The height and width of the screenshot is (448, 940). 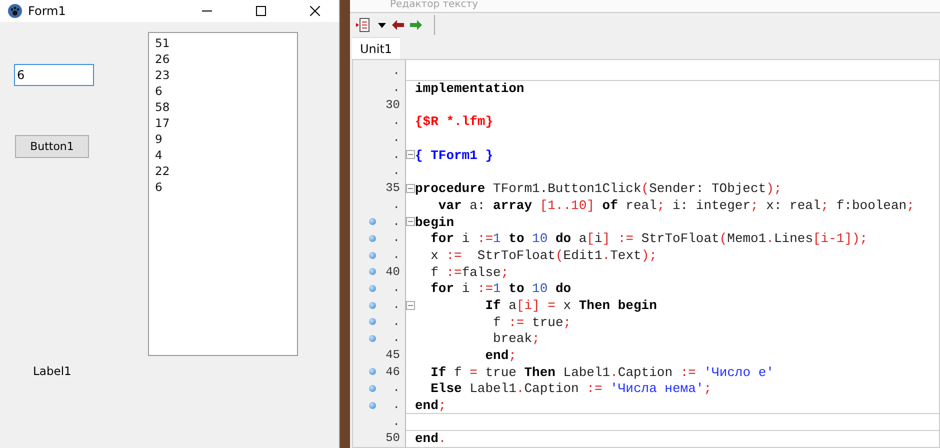 What do you see at coordinates (543, 255) in the screenshot?
I see `code-line: x := StrToFloat(Edit1.Text);` at bounding box center [543, 255].